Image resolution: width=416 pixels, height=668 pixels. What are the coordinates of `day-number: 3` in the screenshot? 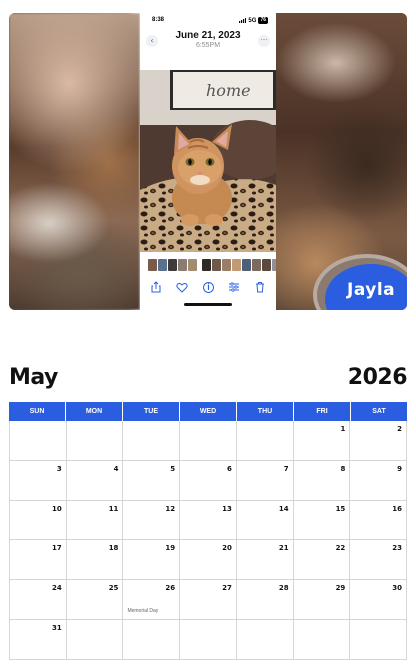 It's located at (59, 468).